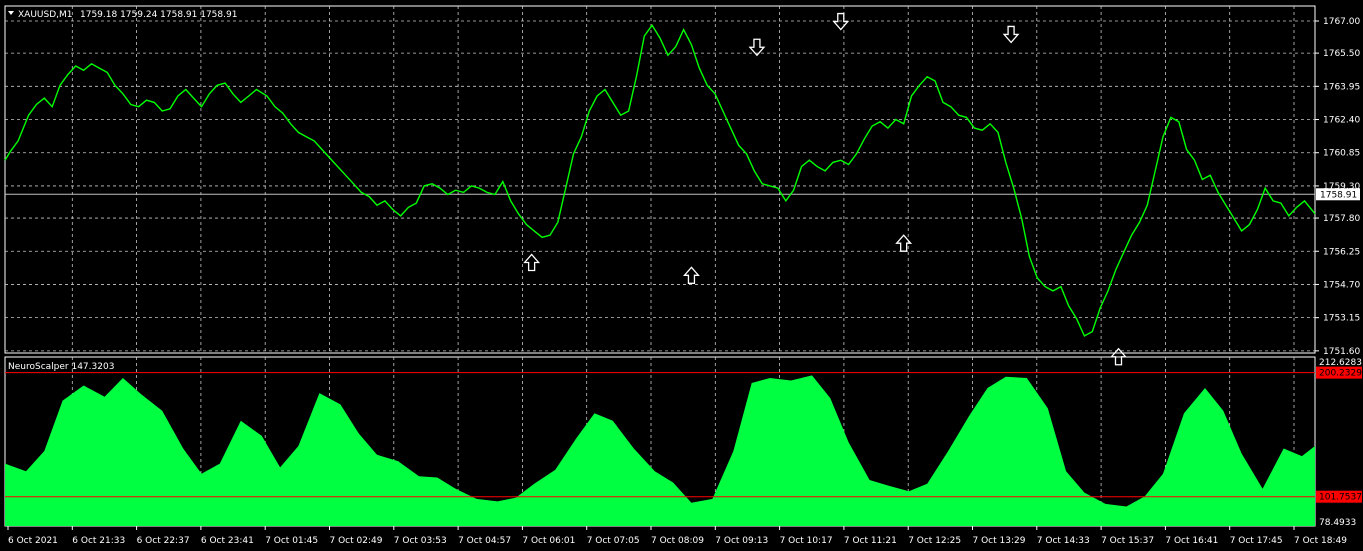 Image resolution: width=1363 pixels, height=551 pixels. I want to click on time-tick-label: 7 Oct 14:33, so click(1063, 541).